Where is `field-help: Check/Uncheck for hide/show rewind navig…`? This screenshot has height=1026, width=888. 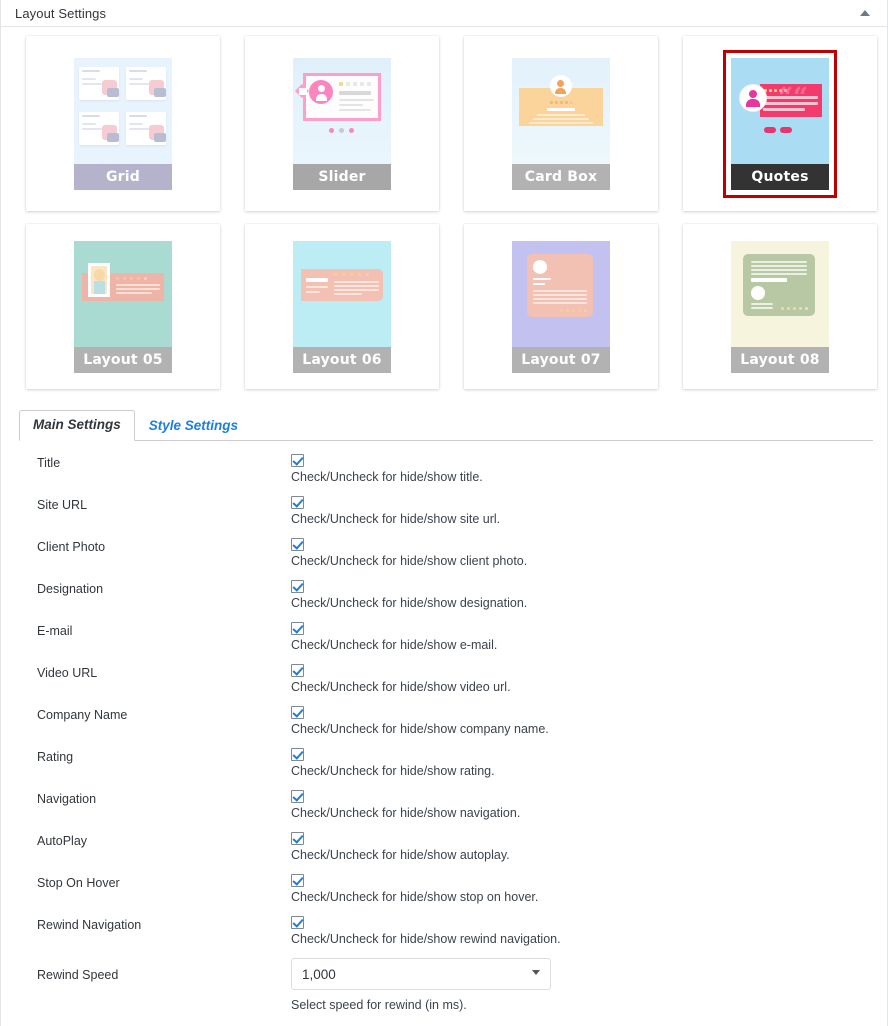 field-help: Check/Uncheck for hide/show rewind navig… is located at coordinates (426, 939).